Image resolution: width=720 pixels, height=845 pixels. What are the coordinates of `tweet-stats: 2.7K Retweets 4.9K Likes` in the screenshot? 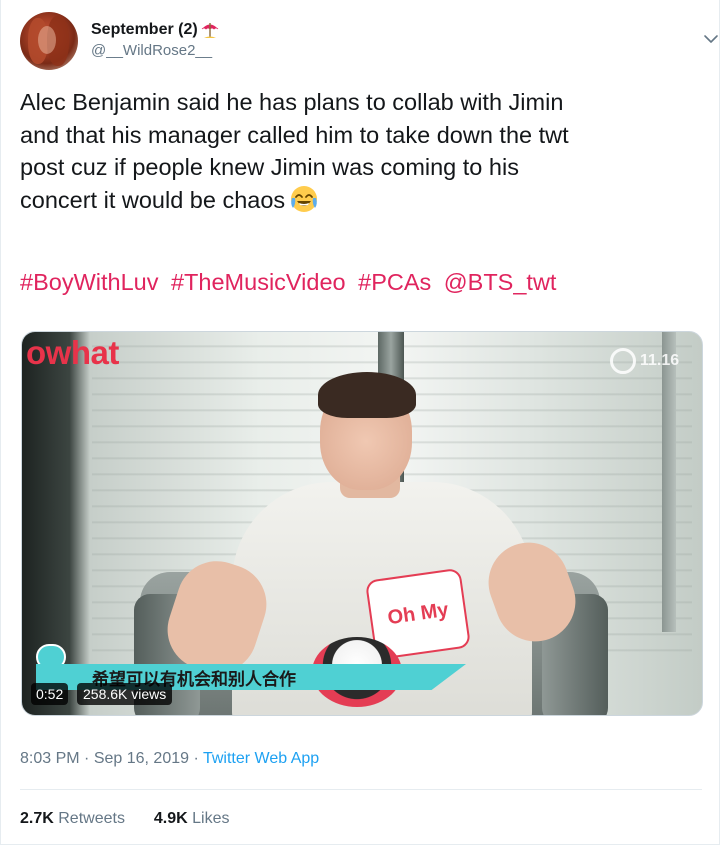 It's located at (124, 819).